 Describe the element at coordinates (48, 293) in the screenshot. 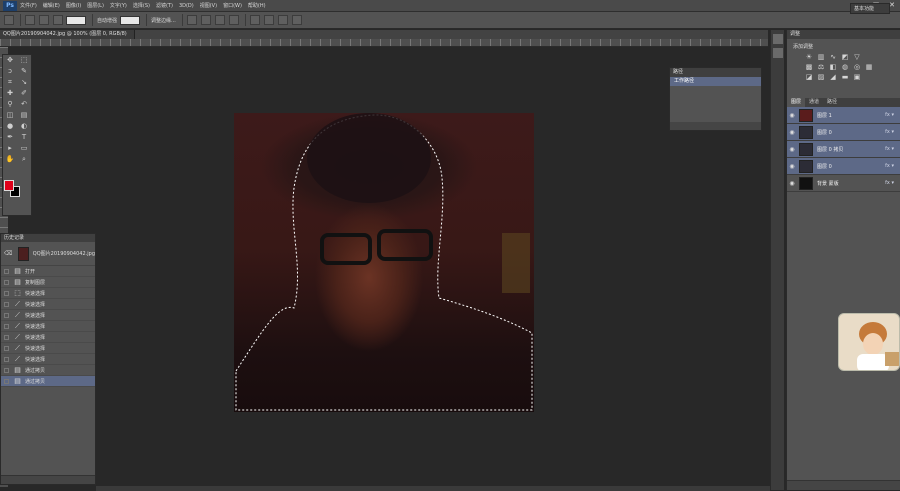

I see `history-item: ⬚ 快速选择` at that location.